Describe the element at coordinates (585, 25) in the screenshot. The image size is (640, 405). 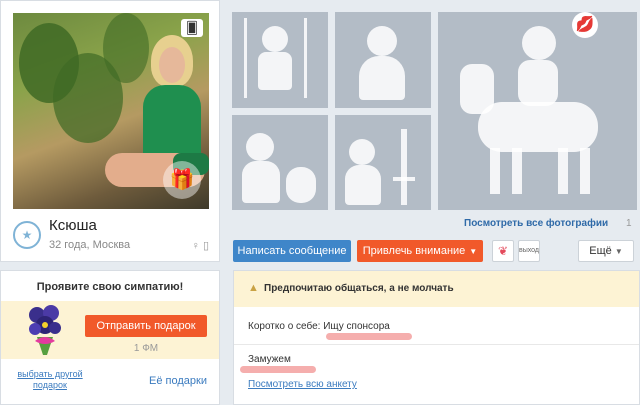
I see `lips-icon: 💋` at that location.